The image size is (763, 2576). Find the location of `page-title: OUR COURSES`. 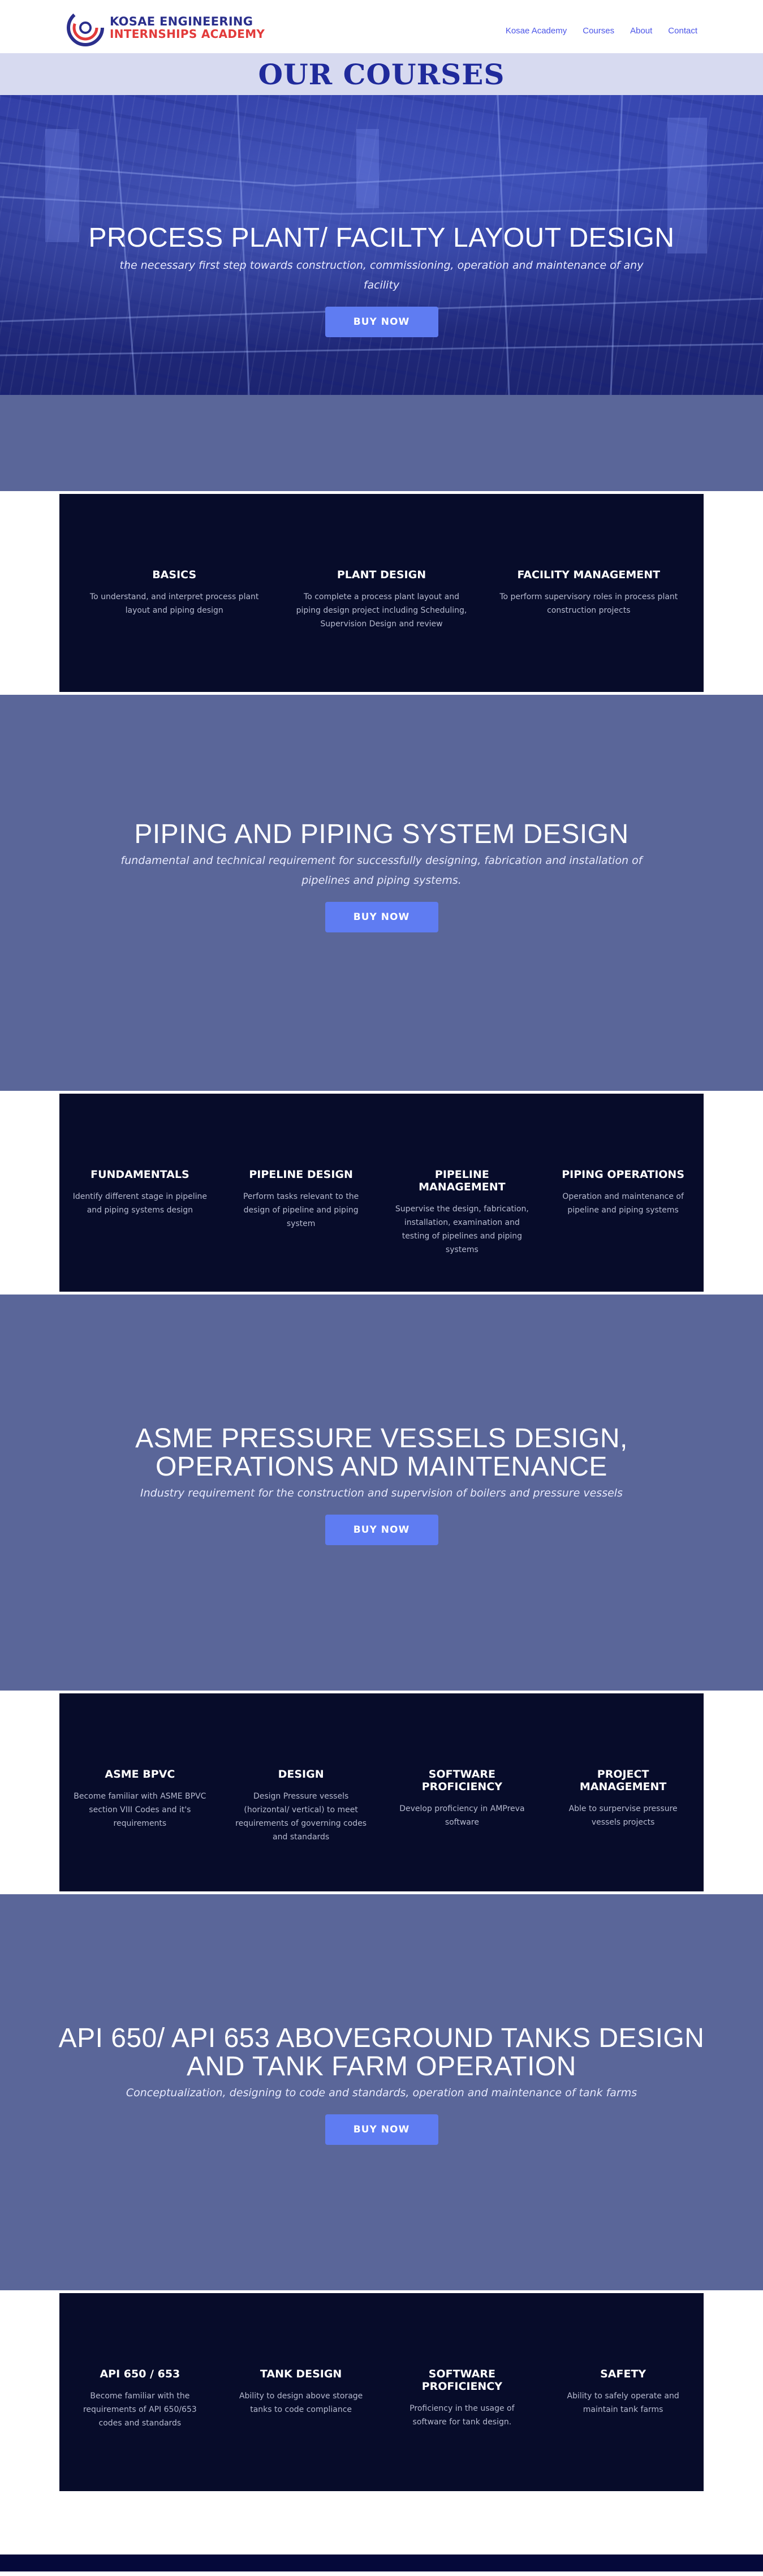

page-title: OUR COURSES is located at coordinates (381, 74).